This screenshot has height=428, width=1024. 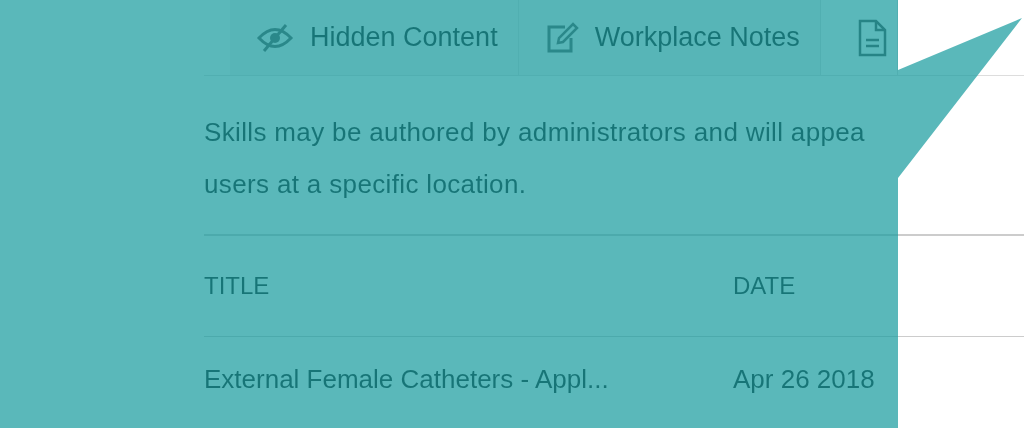 What do you see at coordinates (535, 158) in the screenshot?
I see `description-text: Skills may be authored by administrators and will appea users at a specific location.` at bounding box center [535, 158].